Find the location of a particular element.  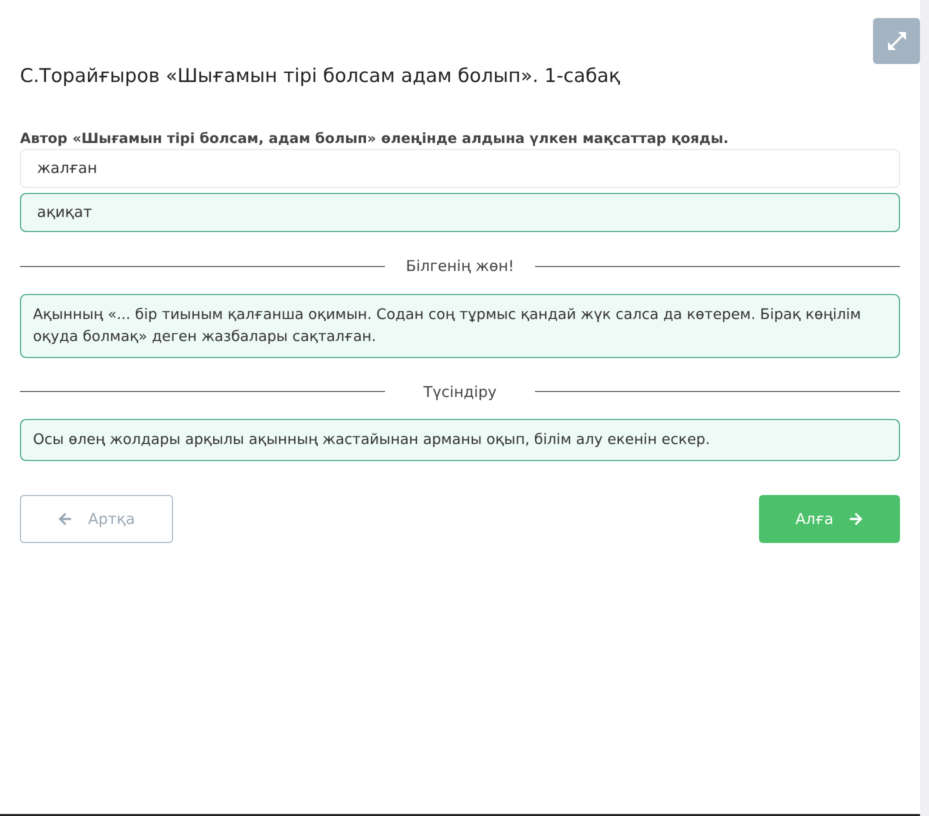

answer-option: ақиқат is located at coordinates (460, 212).